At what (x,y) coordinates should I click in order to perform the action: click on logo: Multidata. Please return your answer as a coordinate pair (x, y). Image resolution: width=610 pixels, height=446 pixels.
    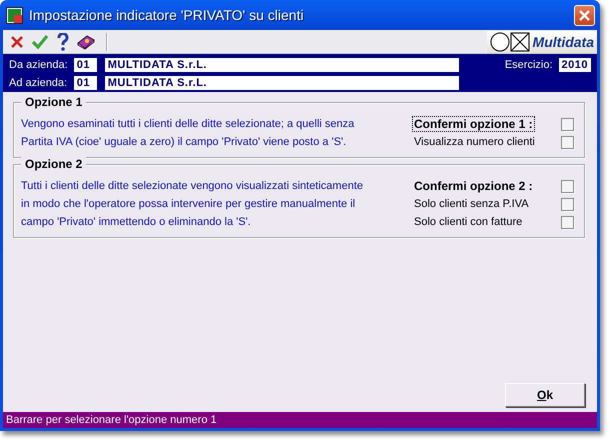
    Looking at the image, I should click on (541, 41).